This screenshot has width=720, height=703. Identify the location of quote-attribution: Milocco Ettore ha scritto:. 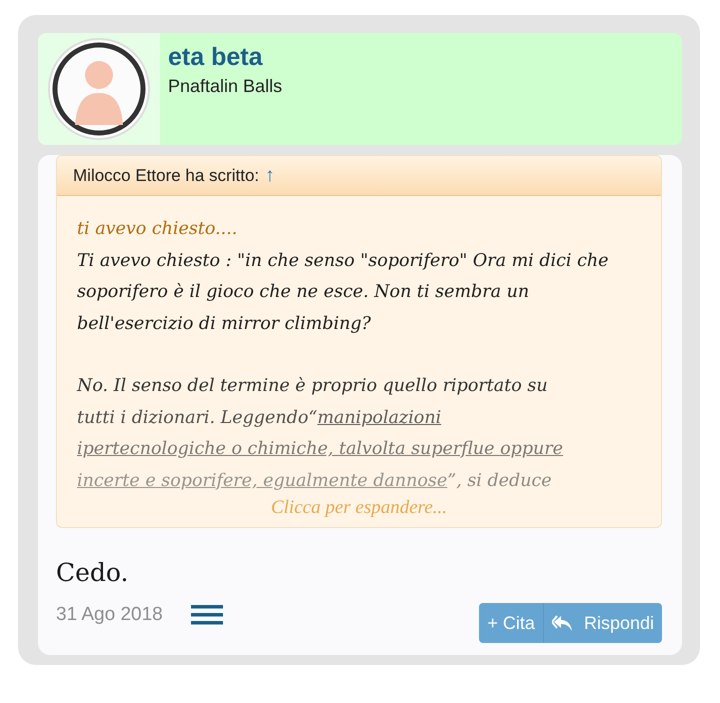
(166, 176).